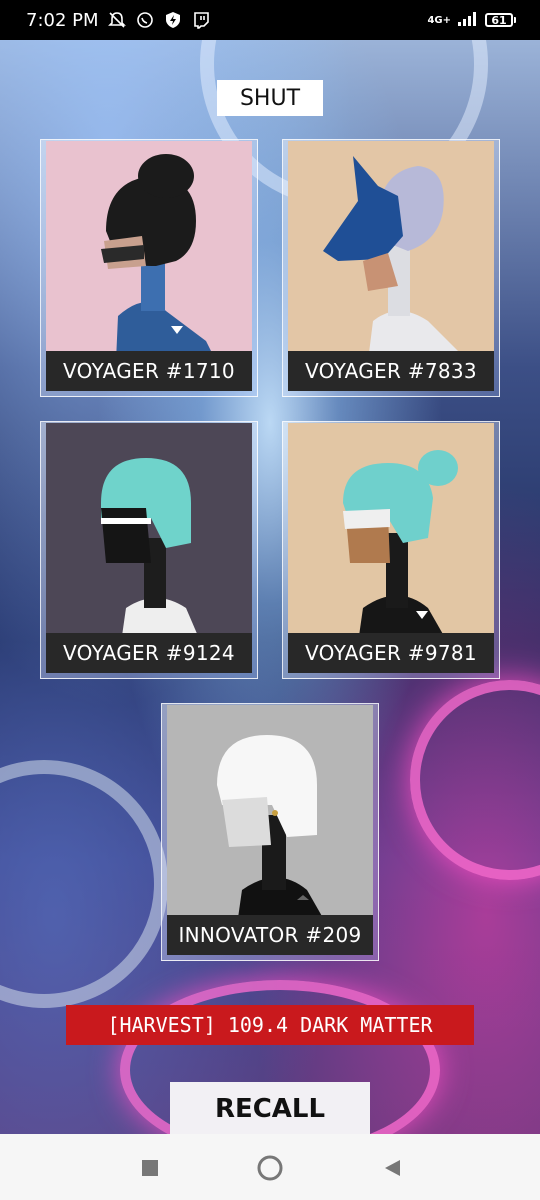  Describe the element at coordinates (270, 1108) in the screenshot. I see `recall-button: RECALL` at that location.